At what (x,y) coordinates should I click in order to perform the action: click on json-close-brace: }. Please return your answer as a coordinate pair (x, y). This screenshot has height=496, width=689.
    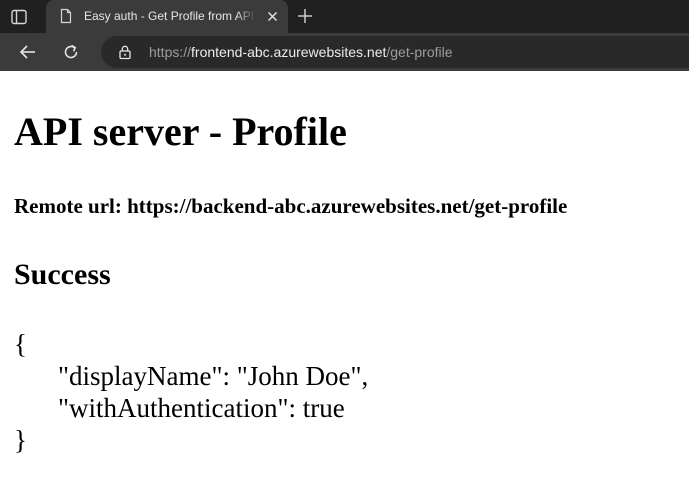
    Looking at the image, I should click on (20, 440).